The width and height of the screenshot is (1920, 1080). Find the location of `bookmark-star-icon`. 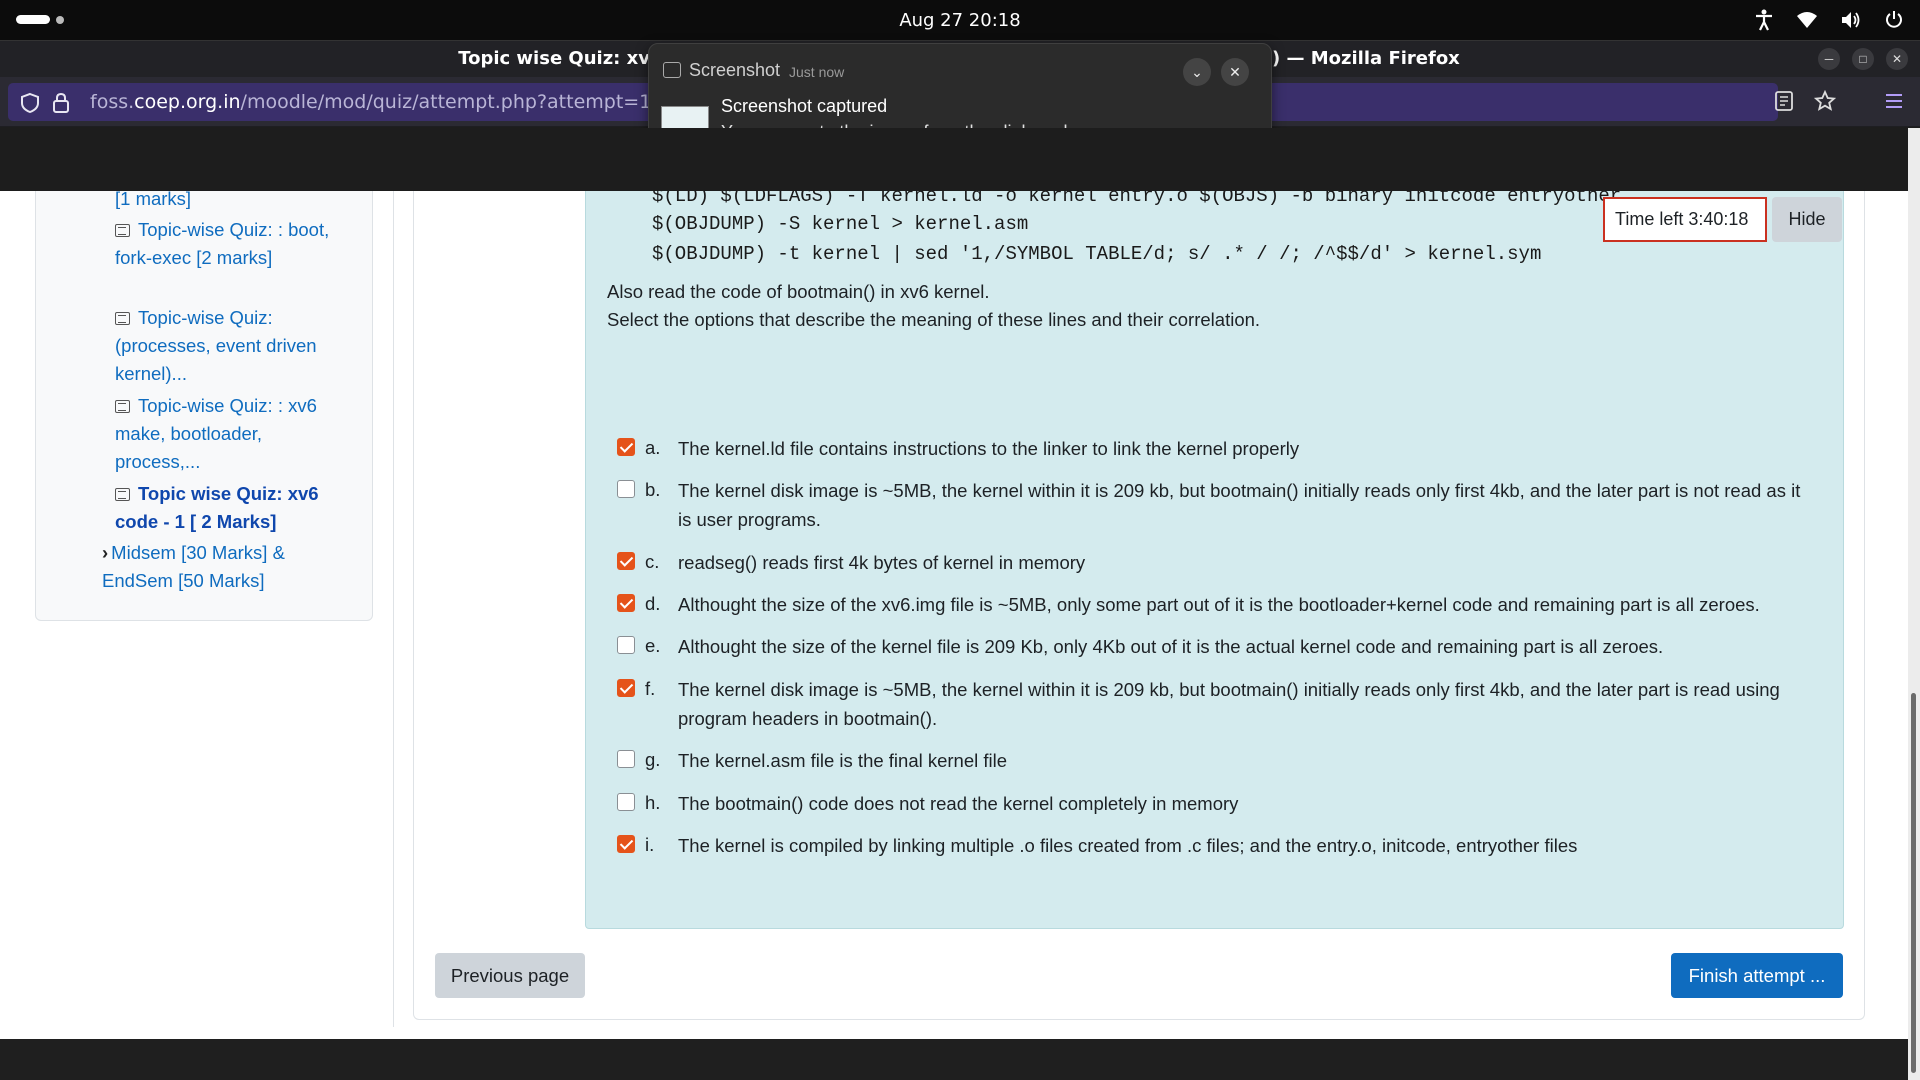

bookmark-star-icon is located at coordinates (1825, 101).